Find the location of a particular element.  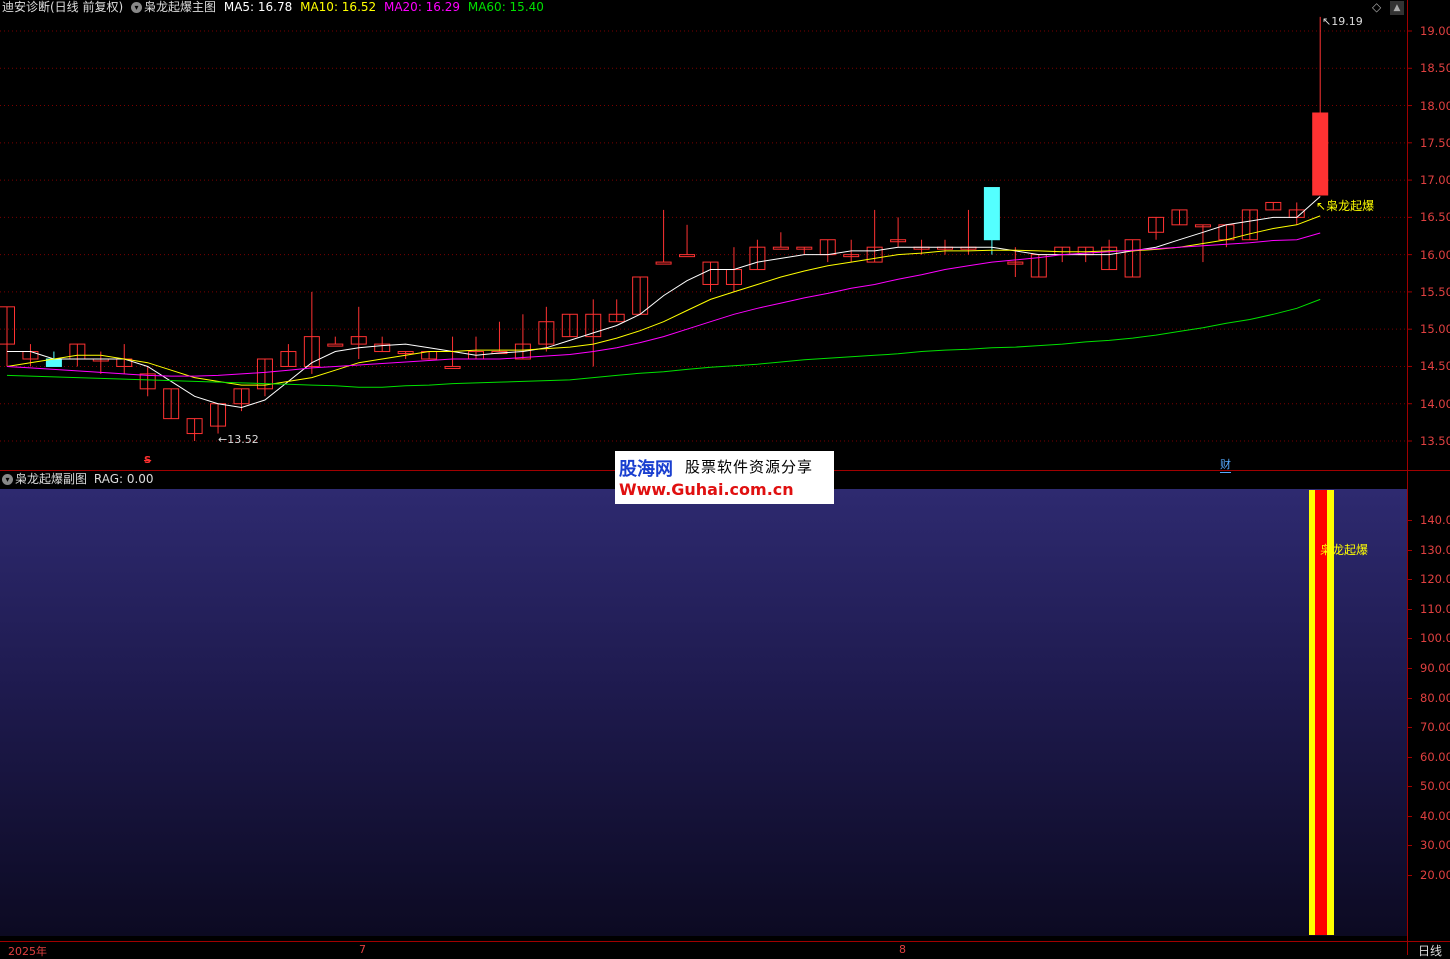

price-tick-label: 14.00 is located at coordinates (1435, 403).